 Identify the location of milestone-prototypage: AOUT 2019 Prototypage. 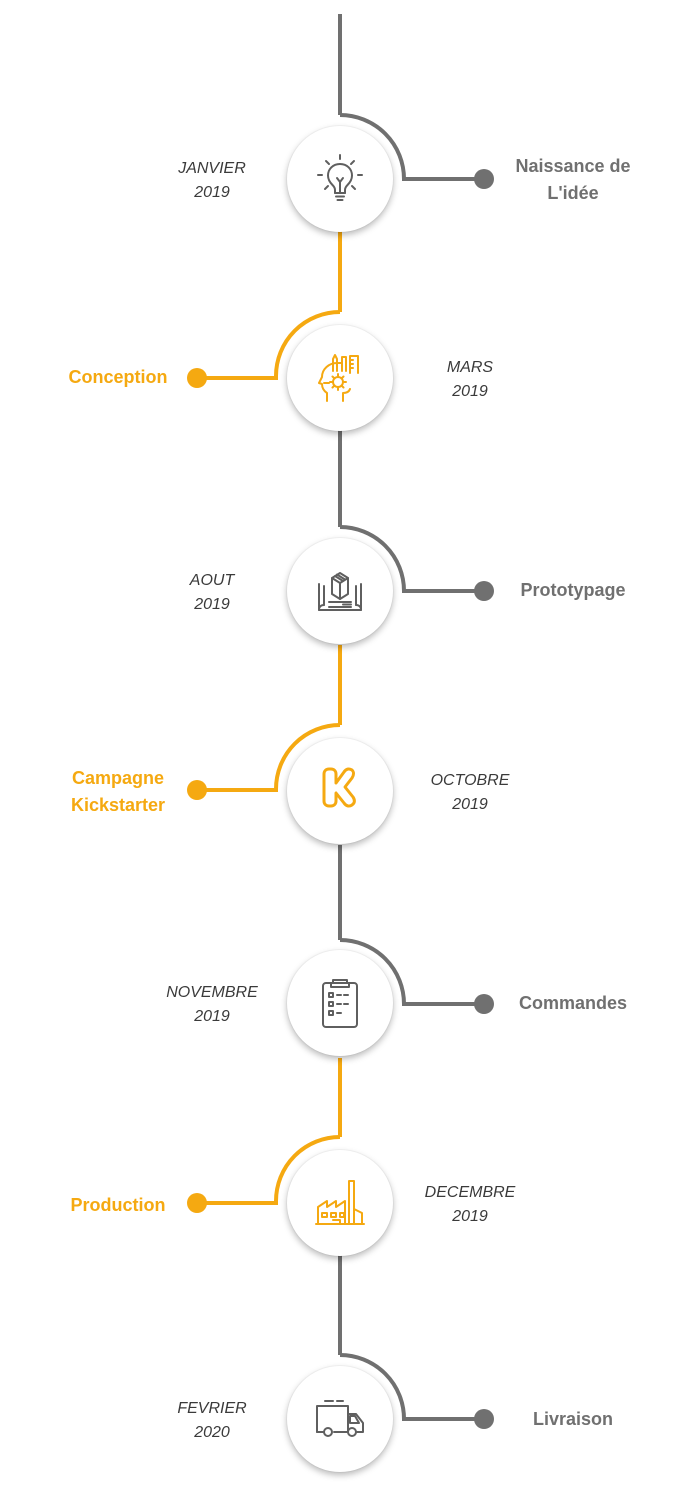
(340, 591).